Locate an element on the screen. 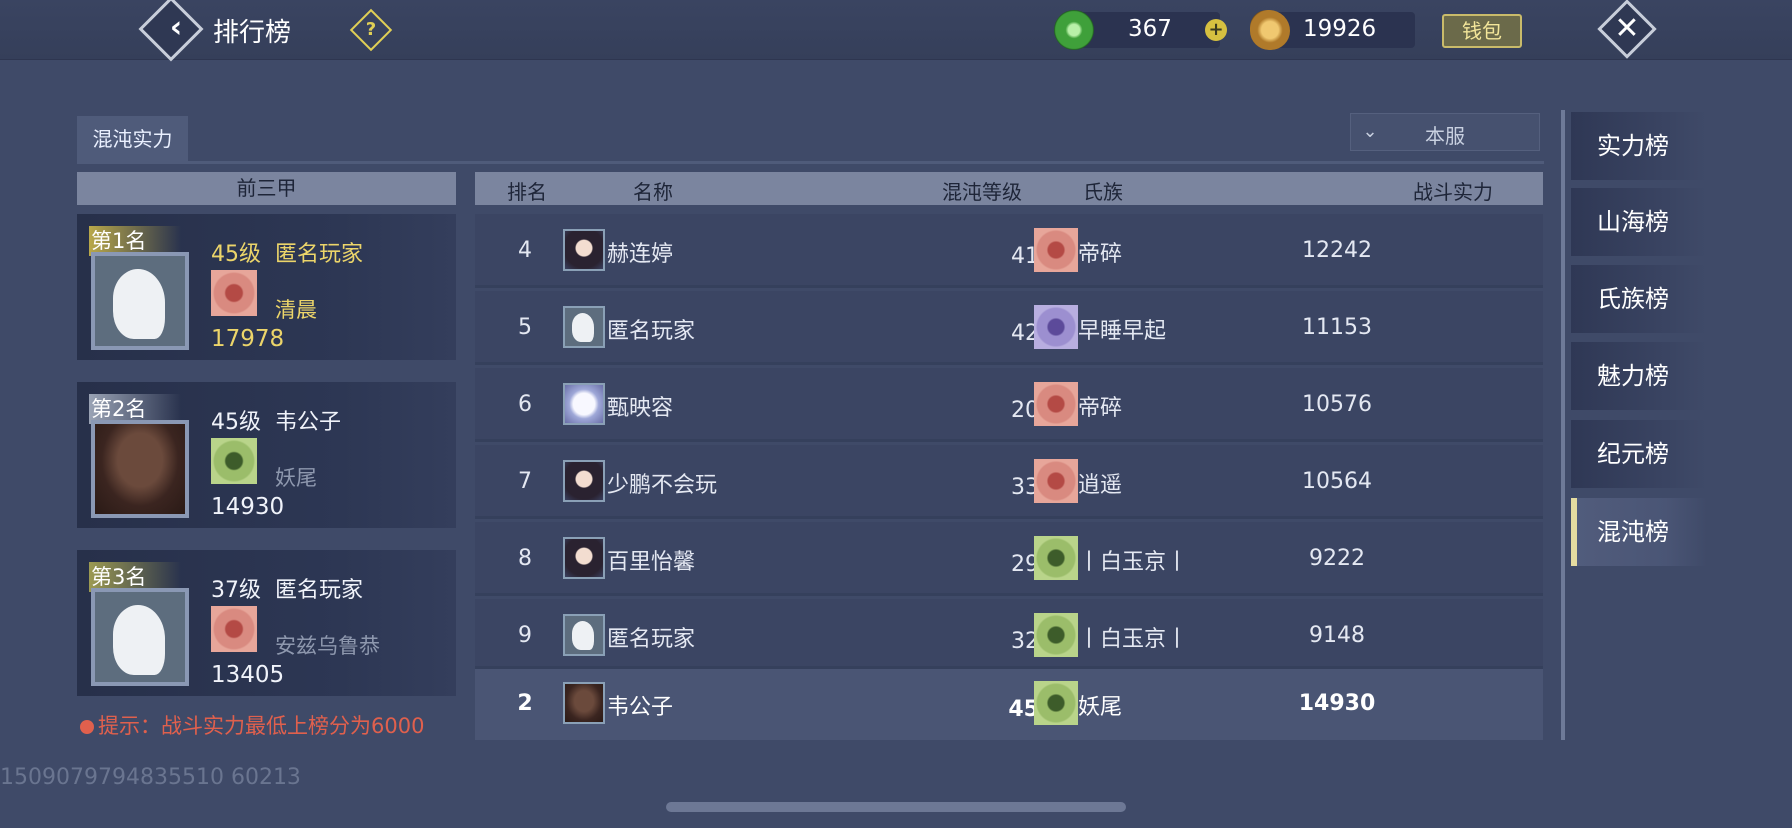 The image size is (1792, 828). rank: 9 is located at coordinates (525, 635).